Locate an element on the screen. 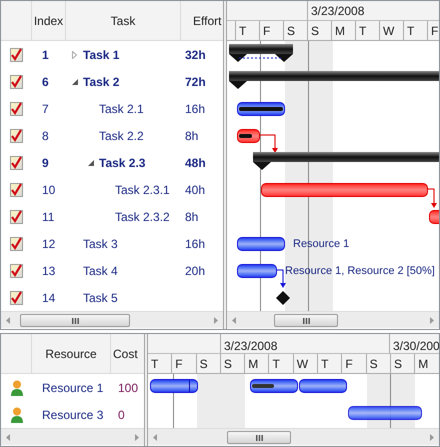 This screenshot has width=440, height=447. task-name: Task 3 is located at coordinates (100, 244).